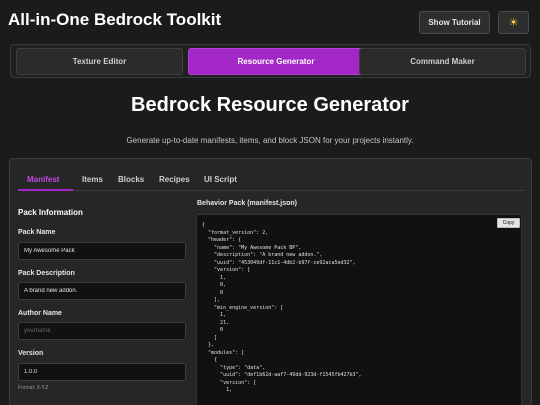  Describe the element at coordinates (92, 179) in the screenshot. I see `tab-items: Items` at that location.